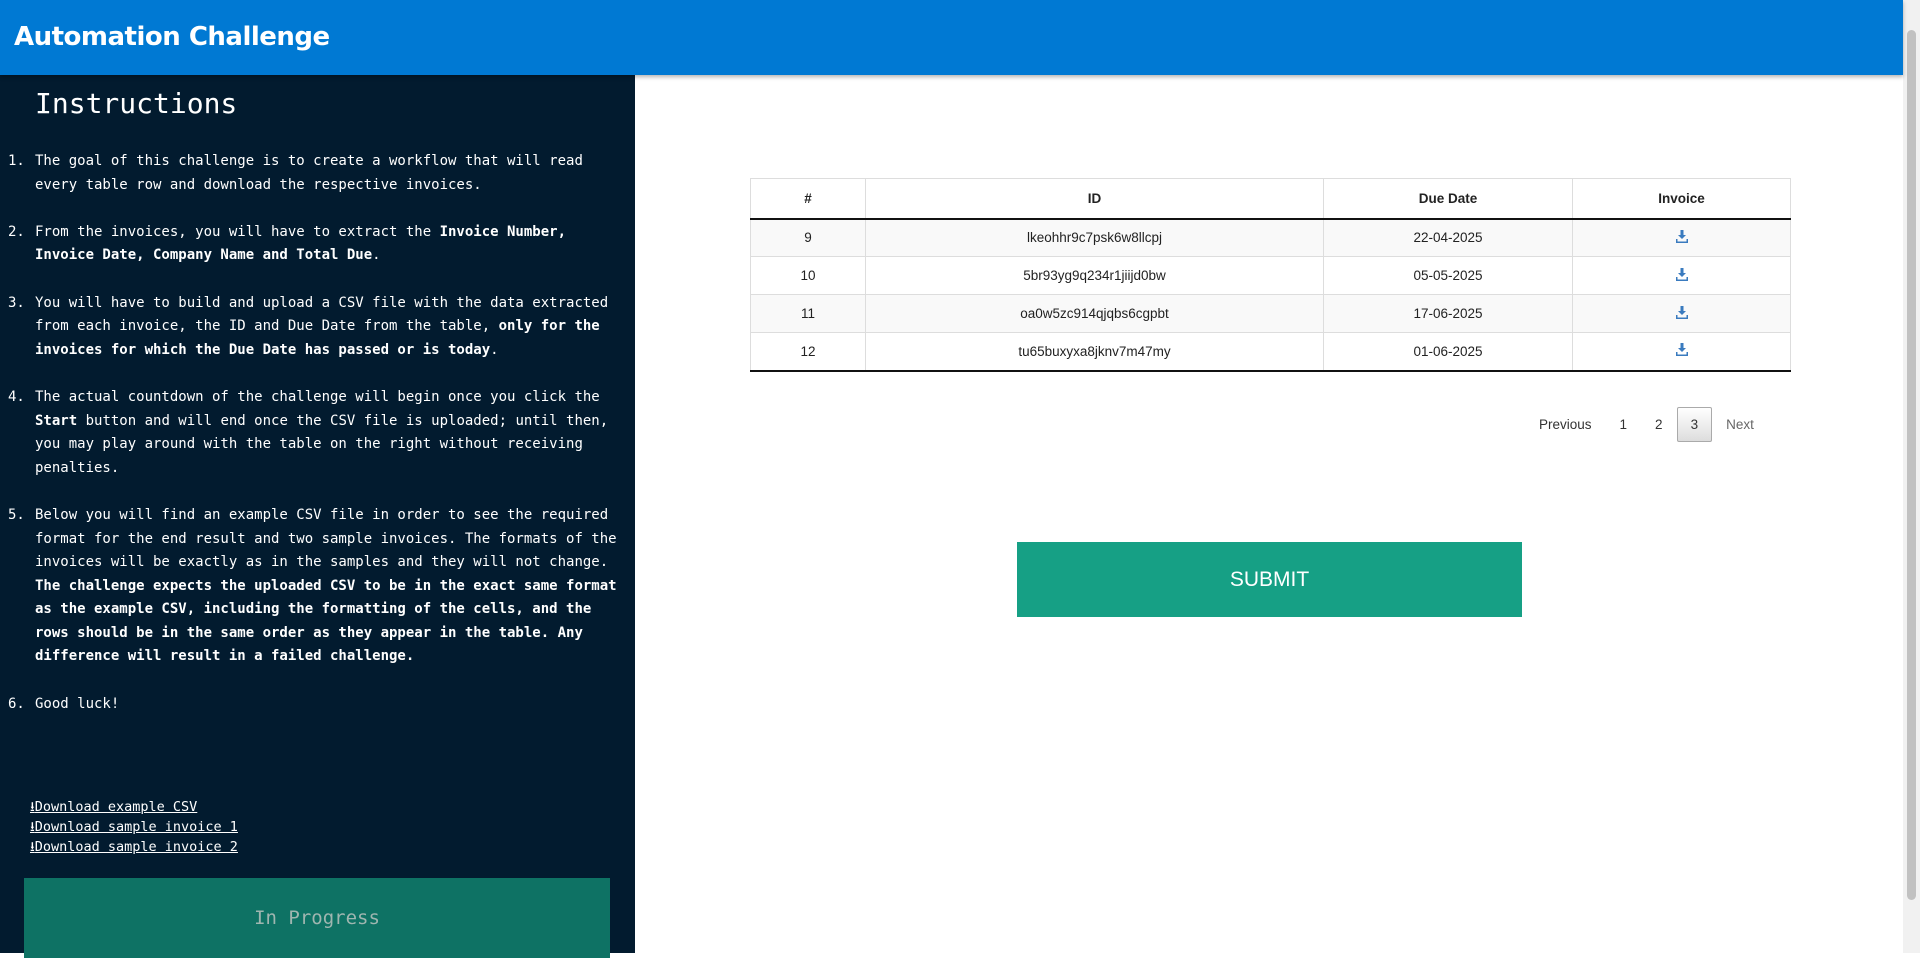  What do you see at coordinates (1094, 352) in the screenshot?
I see `row-id: tu65buxyxa8jknv7m47my` at bounding box center [1094, 352].